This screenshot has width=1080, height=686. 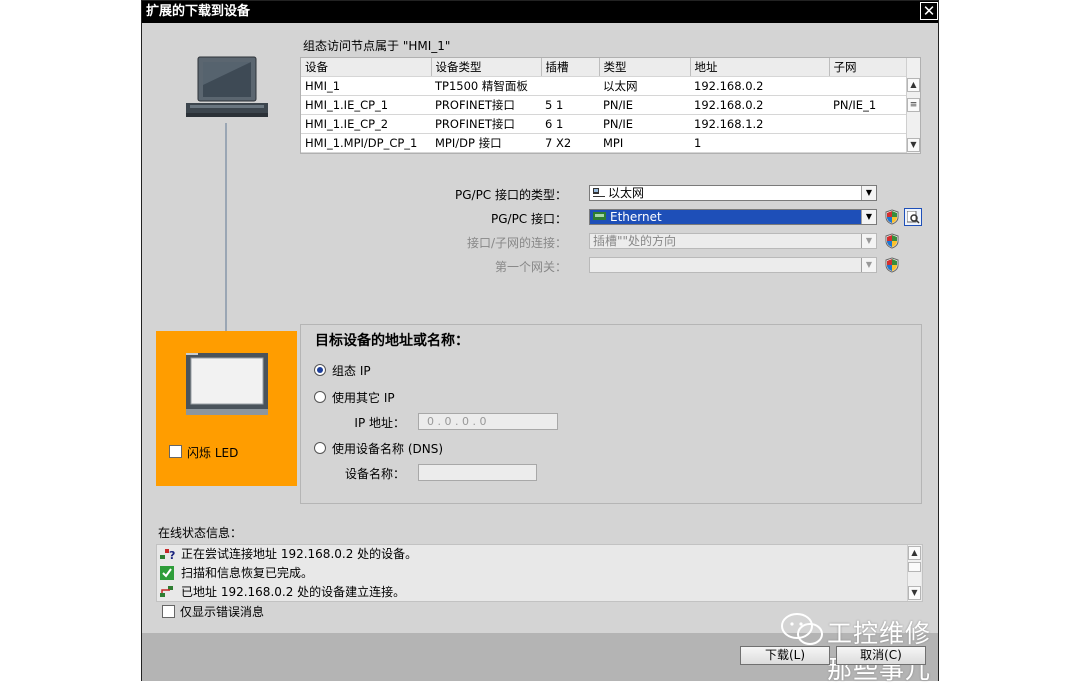 What do you see at coordinates (570, 105) in the screenshot?
I see `table-cell: 5 1` at bounding box center [570, 105].